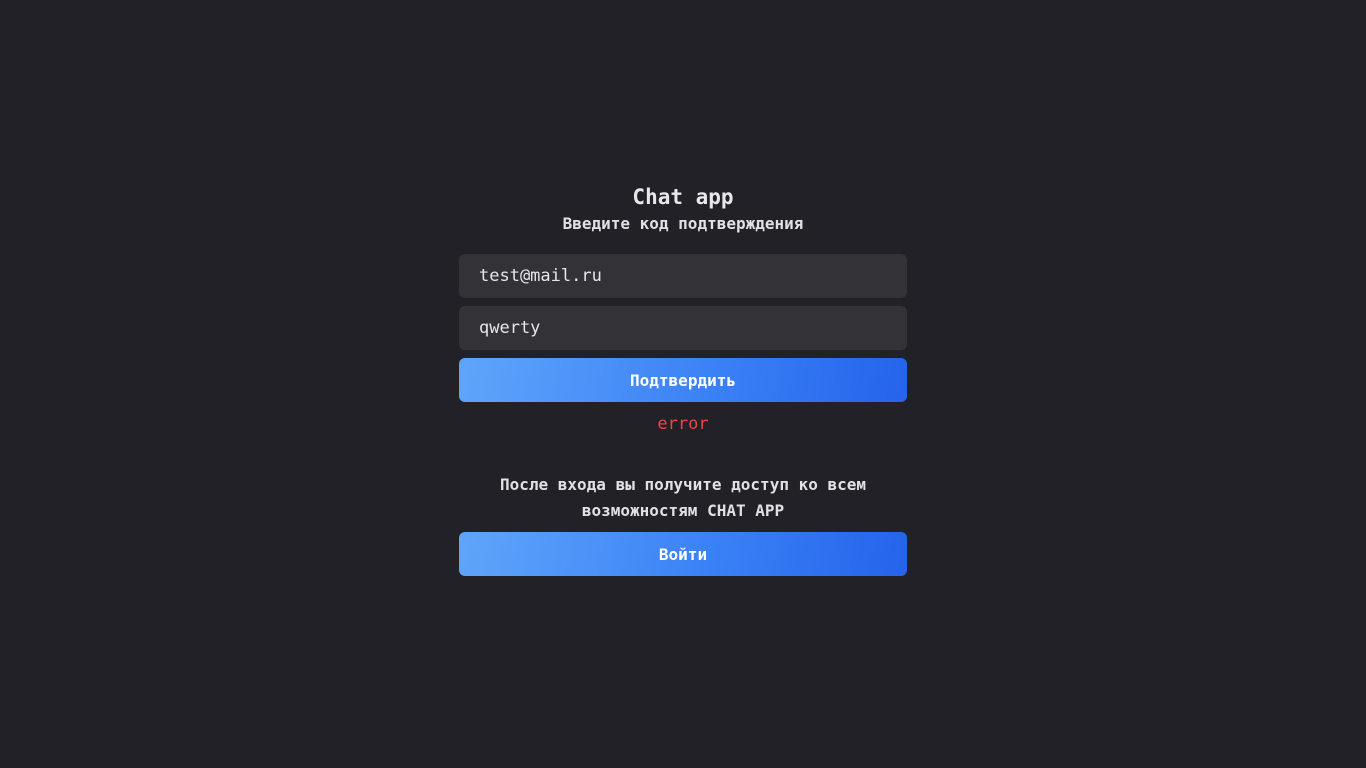  I want to click on verification-code-field, so click(683, 328).